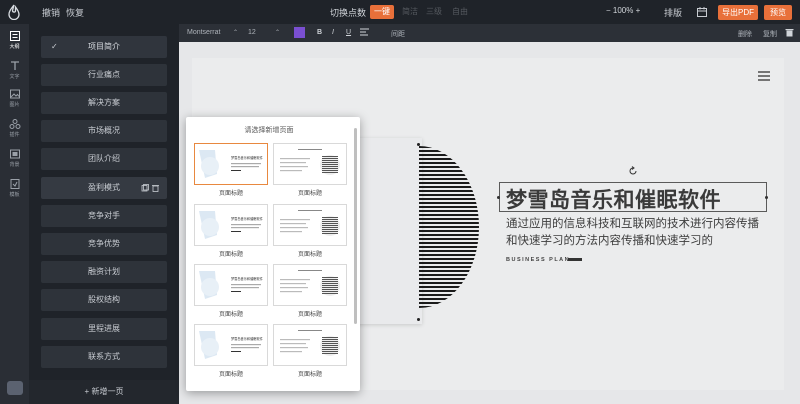 The height and width of the screenshot is (404, 800). What do you see at coordinates (382, 12) in the screenshot?
I see `mode-tab-0: 一键` at bounding box center [382, 12].